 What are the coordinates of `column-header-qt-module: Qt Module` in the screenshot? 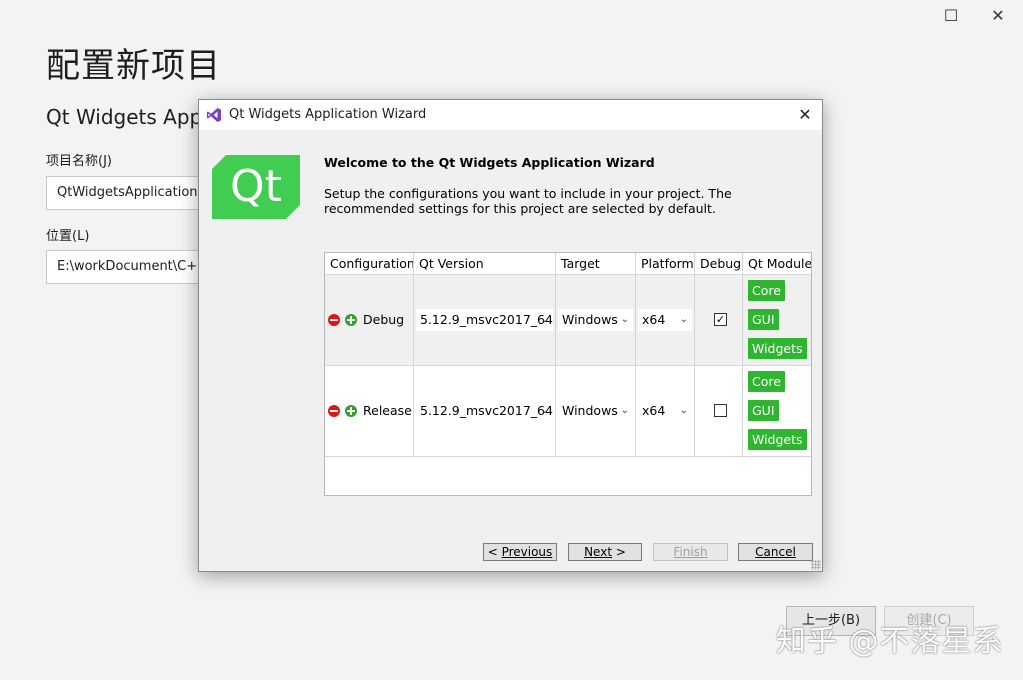 It's located at (777, 264).